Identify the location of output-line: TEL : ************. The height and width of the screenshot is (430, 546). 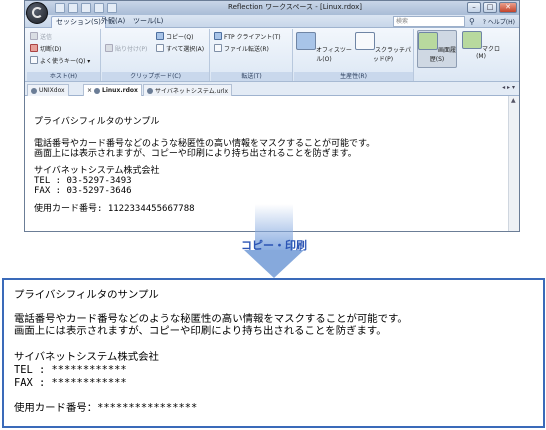
(70, 370).